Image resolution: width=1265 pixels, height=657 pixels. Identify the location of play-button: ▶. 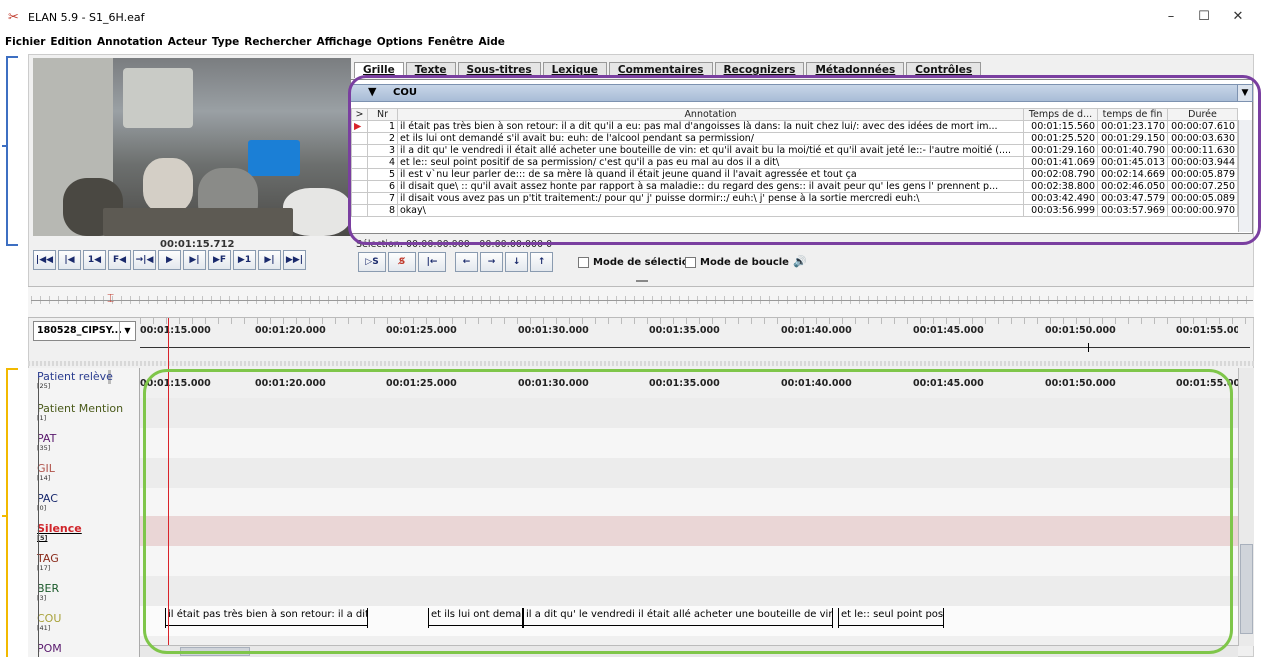
(169, 260).